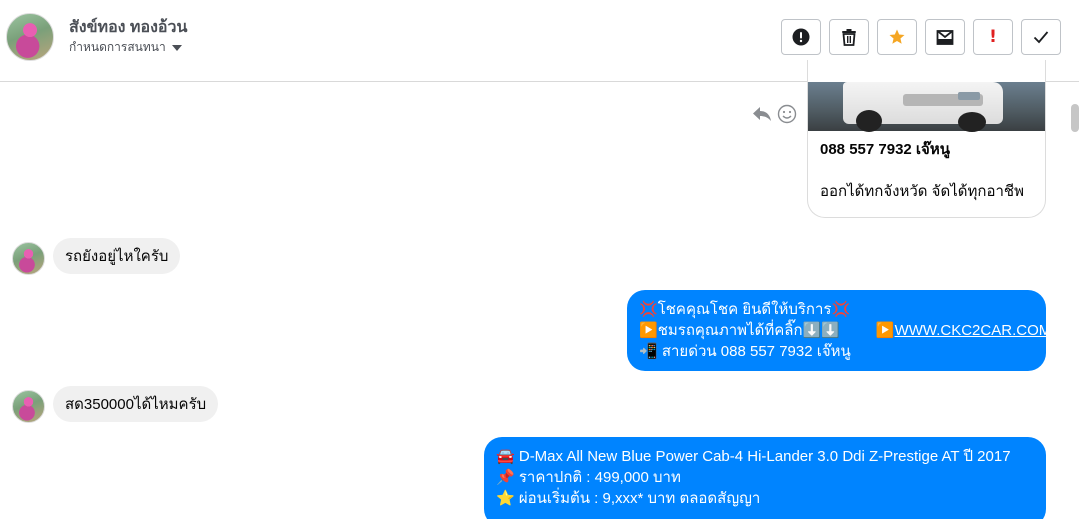 This screenshot has height=519, width=1079. Describe the element at coordinates (505, 456) in the screenshot. I see `car-emoji-icon: 🚘` at that location.